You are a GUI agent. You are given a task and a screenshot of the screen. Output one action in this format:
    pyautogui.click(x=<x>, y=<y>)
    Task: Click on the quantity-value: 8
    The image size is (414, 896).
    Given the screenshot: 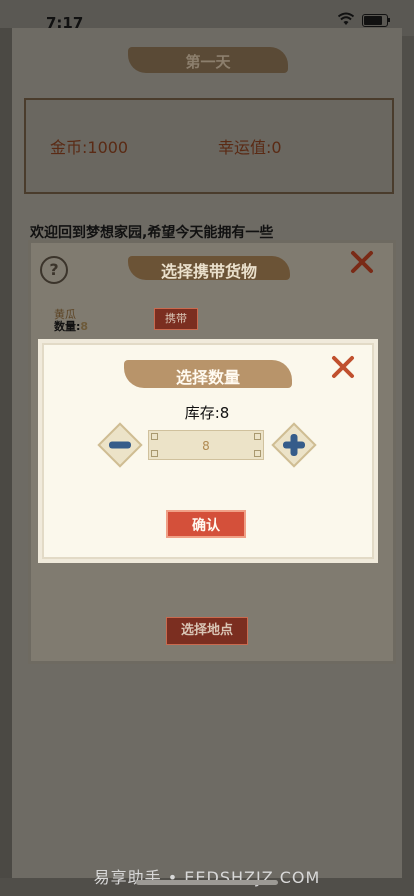 What is the action you would take?
    pyautogui.click(x=206, y=446)
    